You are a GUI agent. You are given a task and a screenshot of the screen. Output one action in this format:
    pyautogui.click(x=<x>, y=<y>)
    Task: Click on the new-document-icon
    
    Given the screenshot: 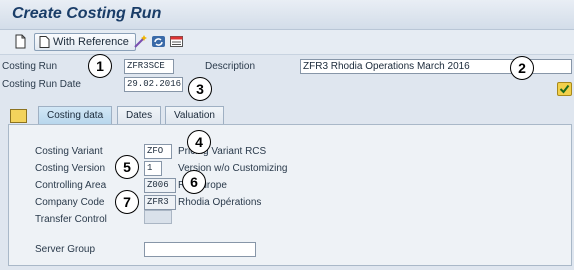 What is the action you would take?
    pyautogui.click(x=20, y=41)
    